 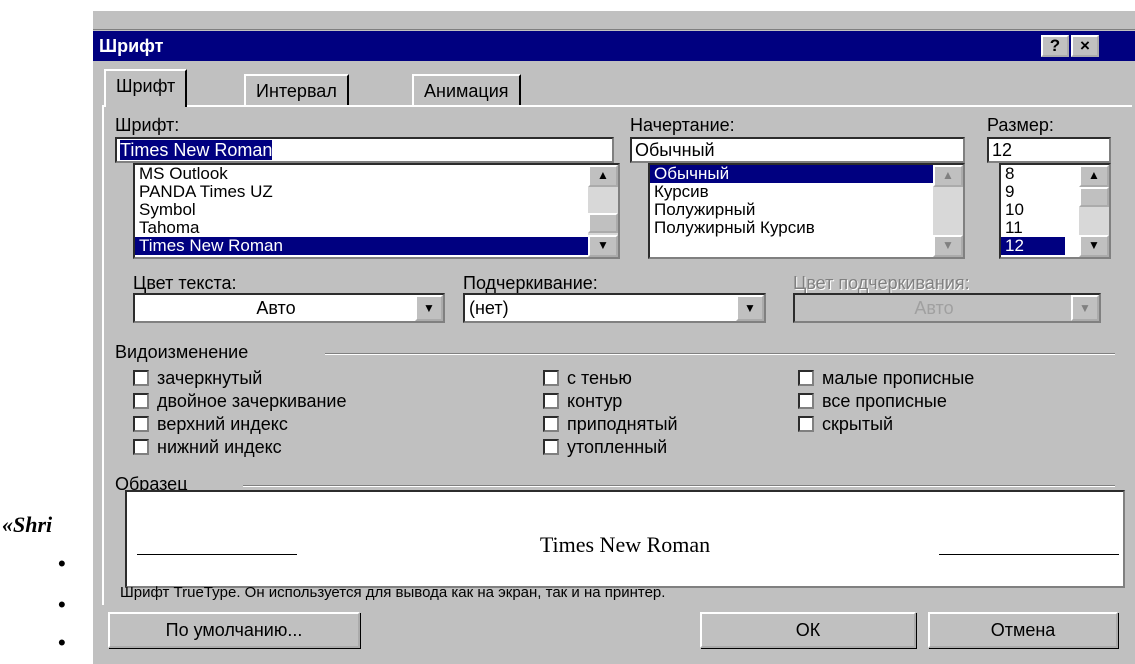 I want to click on all-caps-checkbox: все прописные, so click(x=872, y=401).